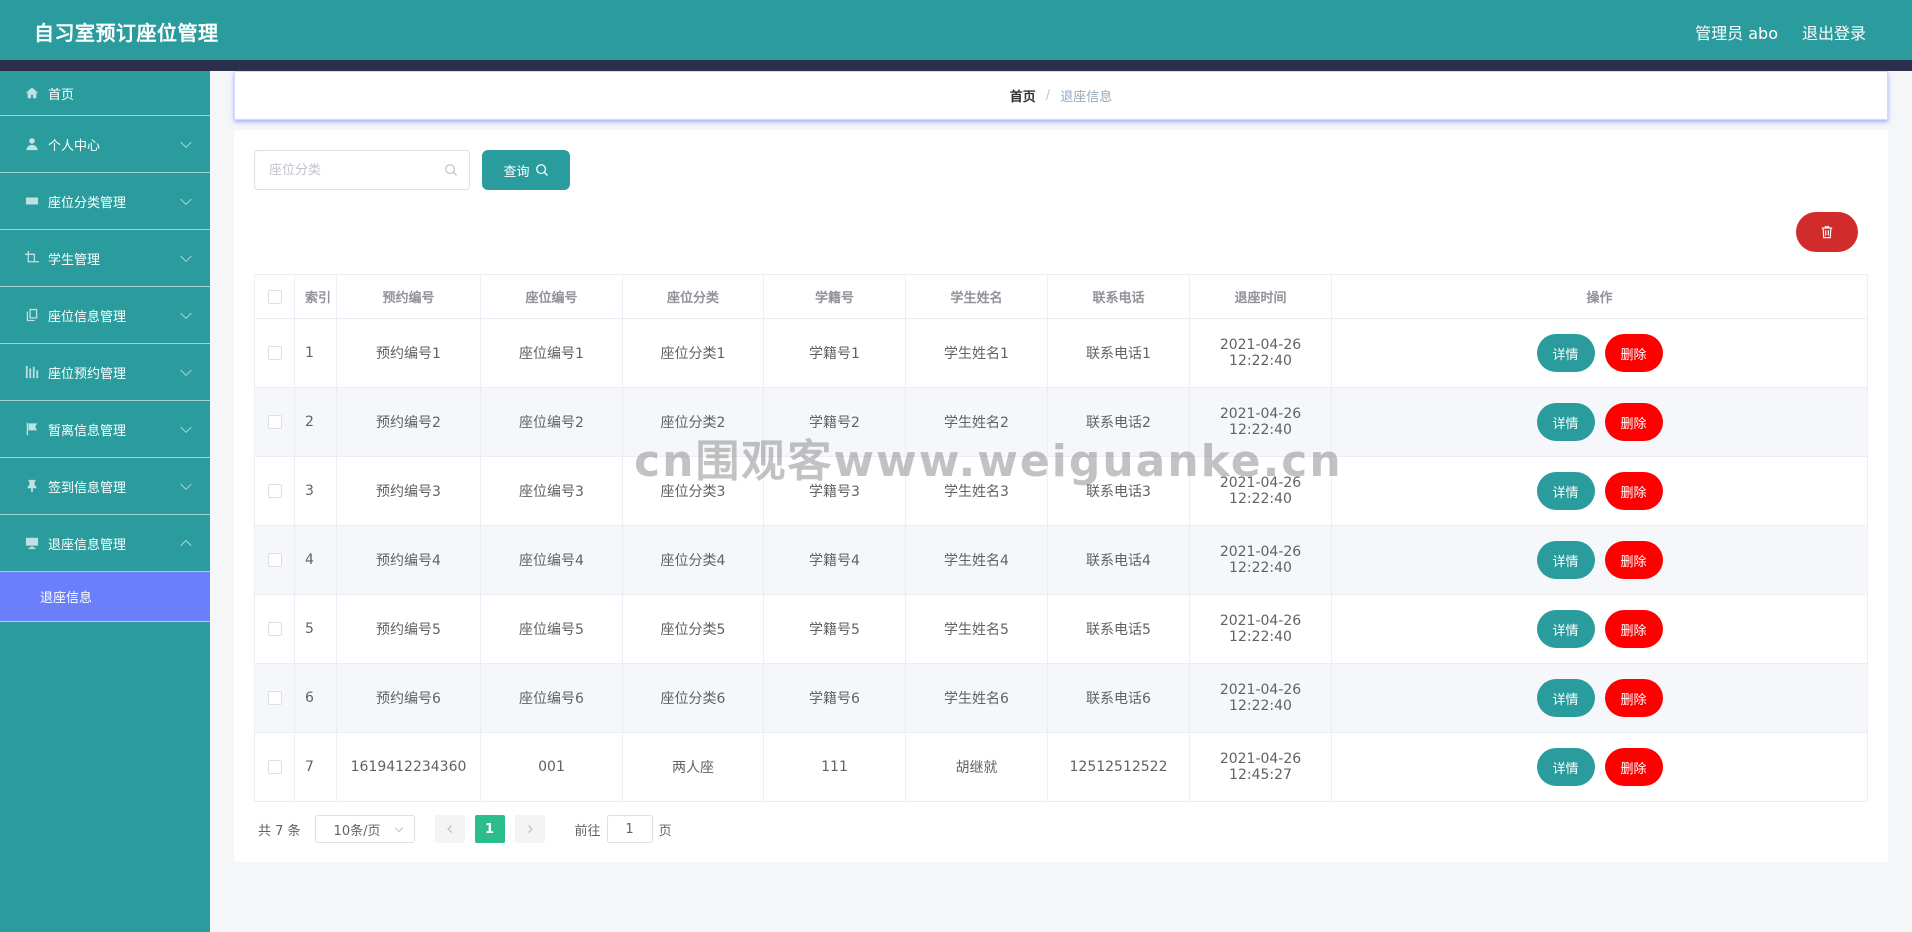 Image resolution: width=1912 pixels, height=932 pixels. Describe the element at coordinates (105, 372) in the screenshot. I see `sidebar-item-seat-reservation: 座位预约管理` at that location.